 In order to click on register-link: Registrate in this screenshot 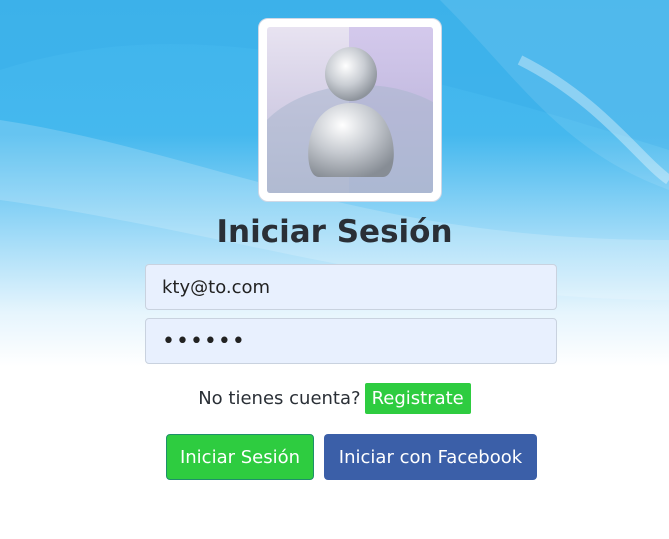, I will do `click(417, 398)`.